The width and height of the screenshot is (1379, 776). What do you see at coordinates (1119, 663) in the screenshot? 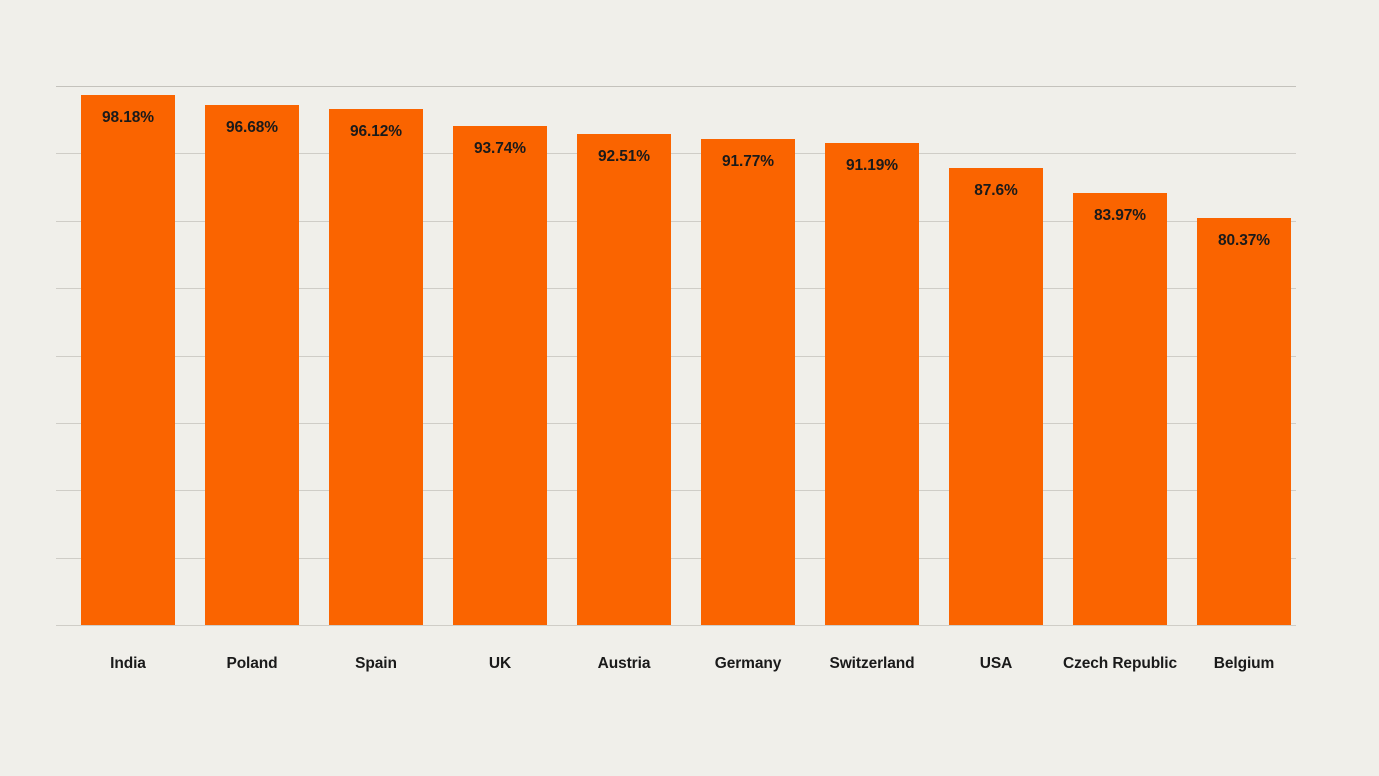
I see `x-axis-tick-label: Czech Republic` at bounding box center [1119, 663].